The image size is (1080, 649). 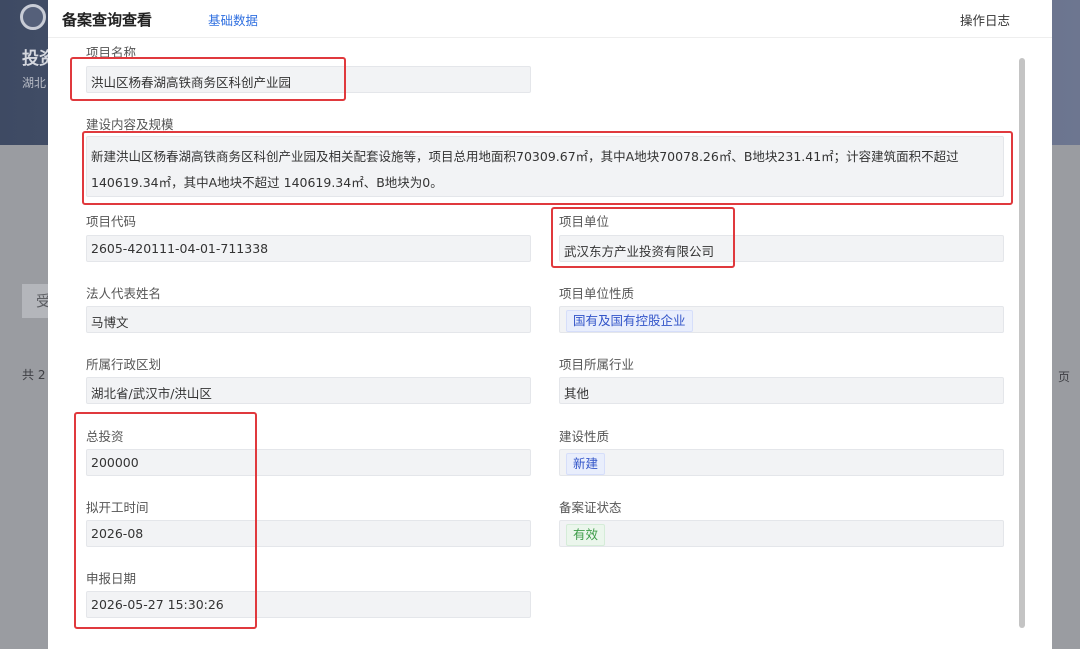 I want to click on project-unit-label: 项目单位, so click(x=584, y=221).